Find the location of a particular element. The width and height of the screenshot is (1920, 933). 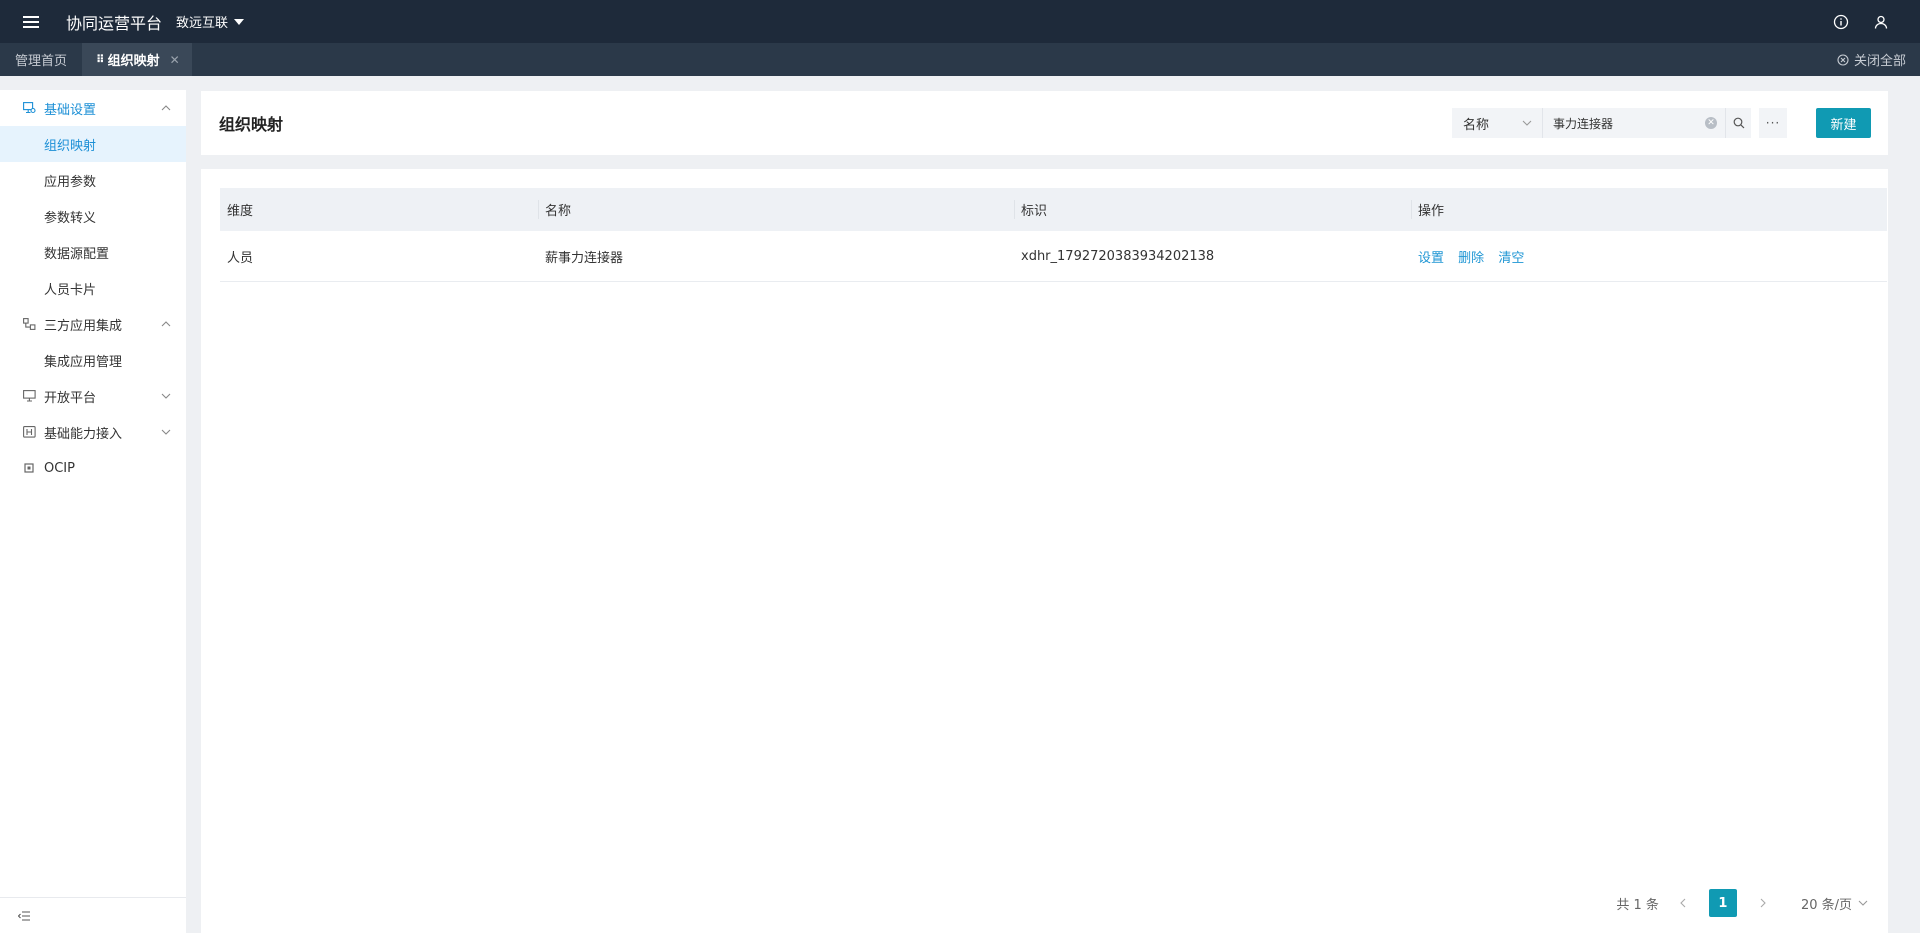

sidebar-item-label: 参数转义 is located at coordinates (70, 218).